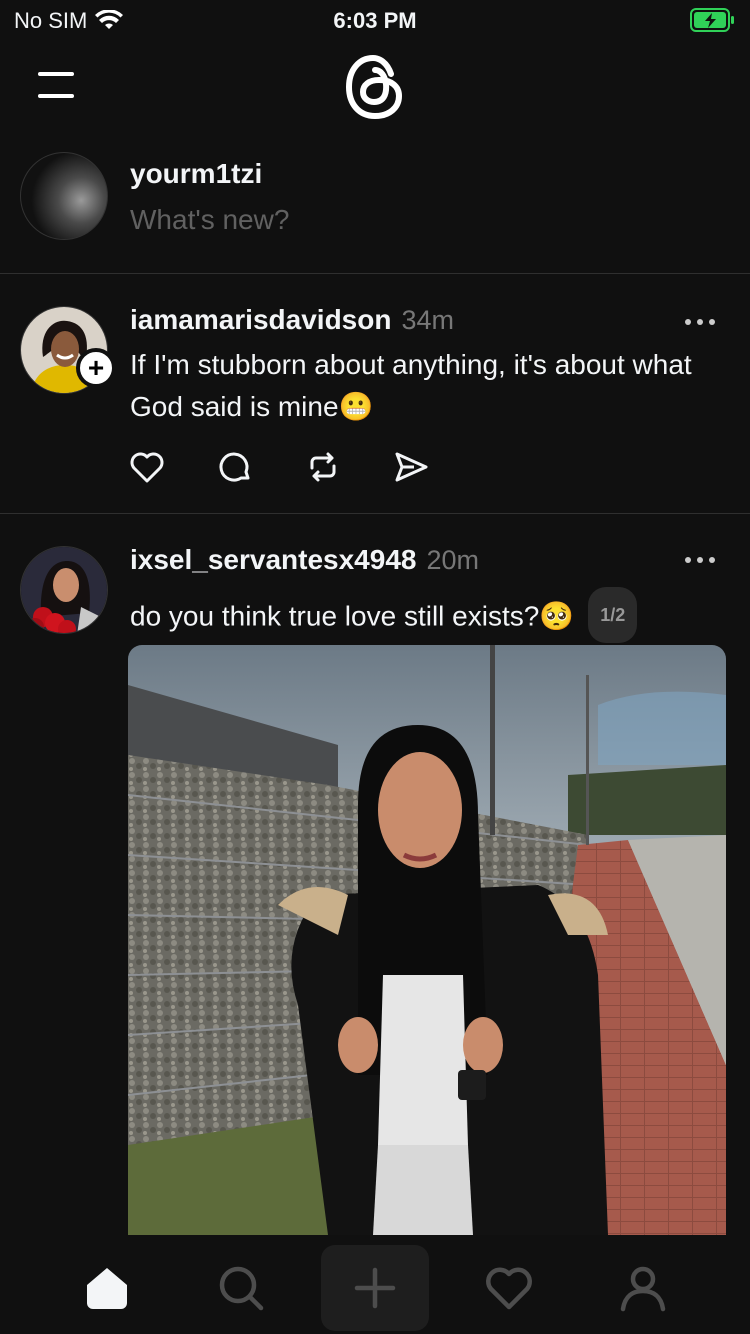  Describe the element at coordinates (209, 220) in the screenshot. I see `composer-input: What's new?` at that location.